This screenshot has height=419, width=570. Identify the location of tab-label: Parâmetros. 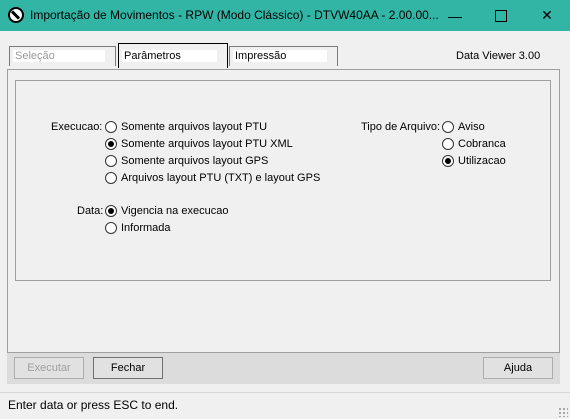
(169, 56).